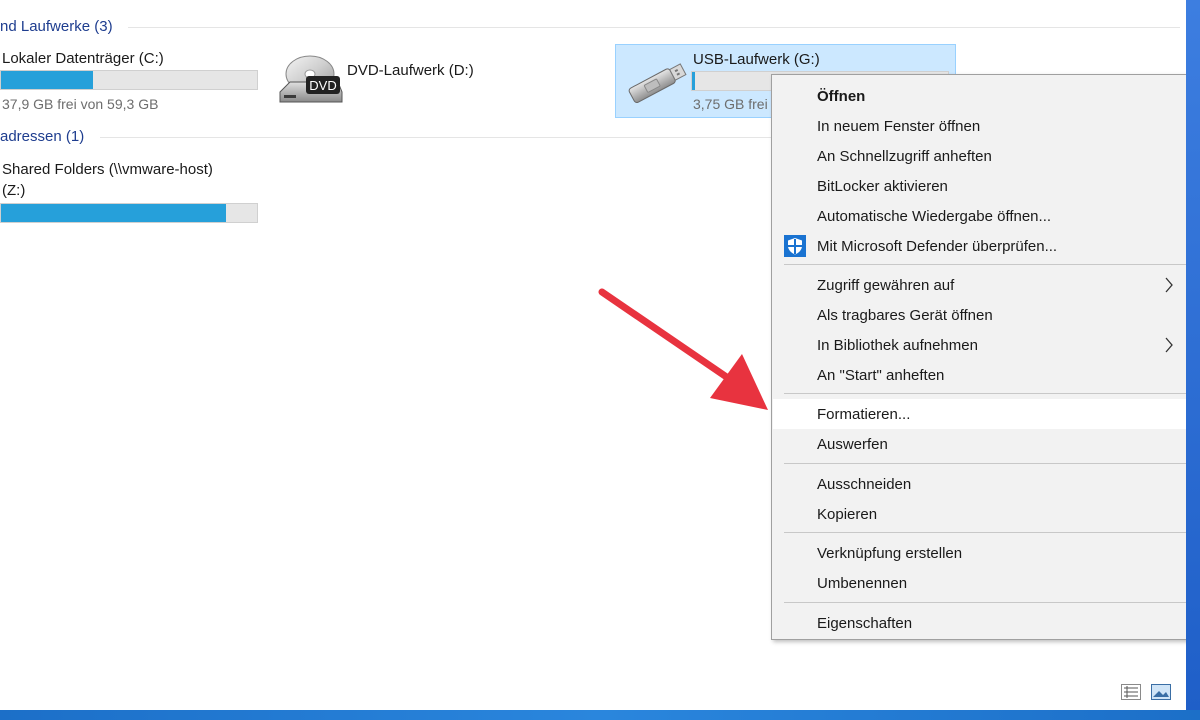  I want to click on network-group-header-label: adressen (1), so click(42, 136).